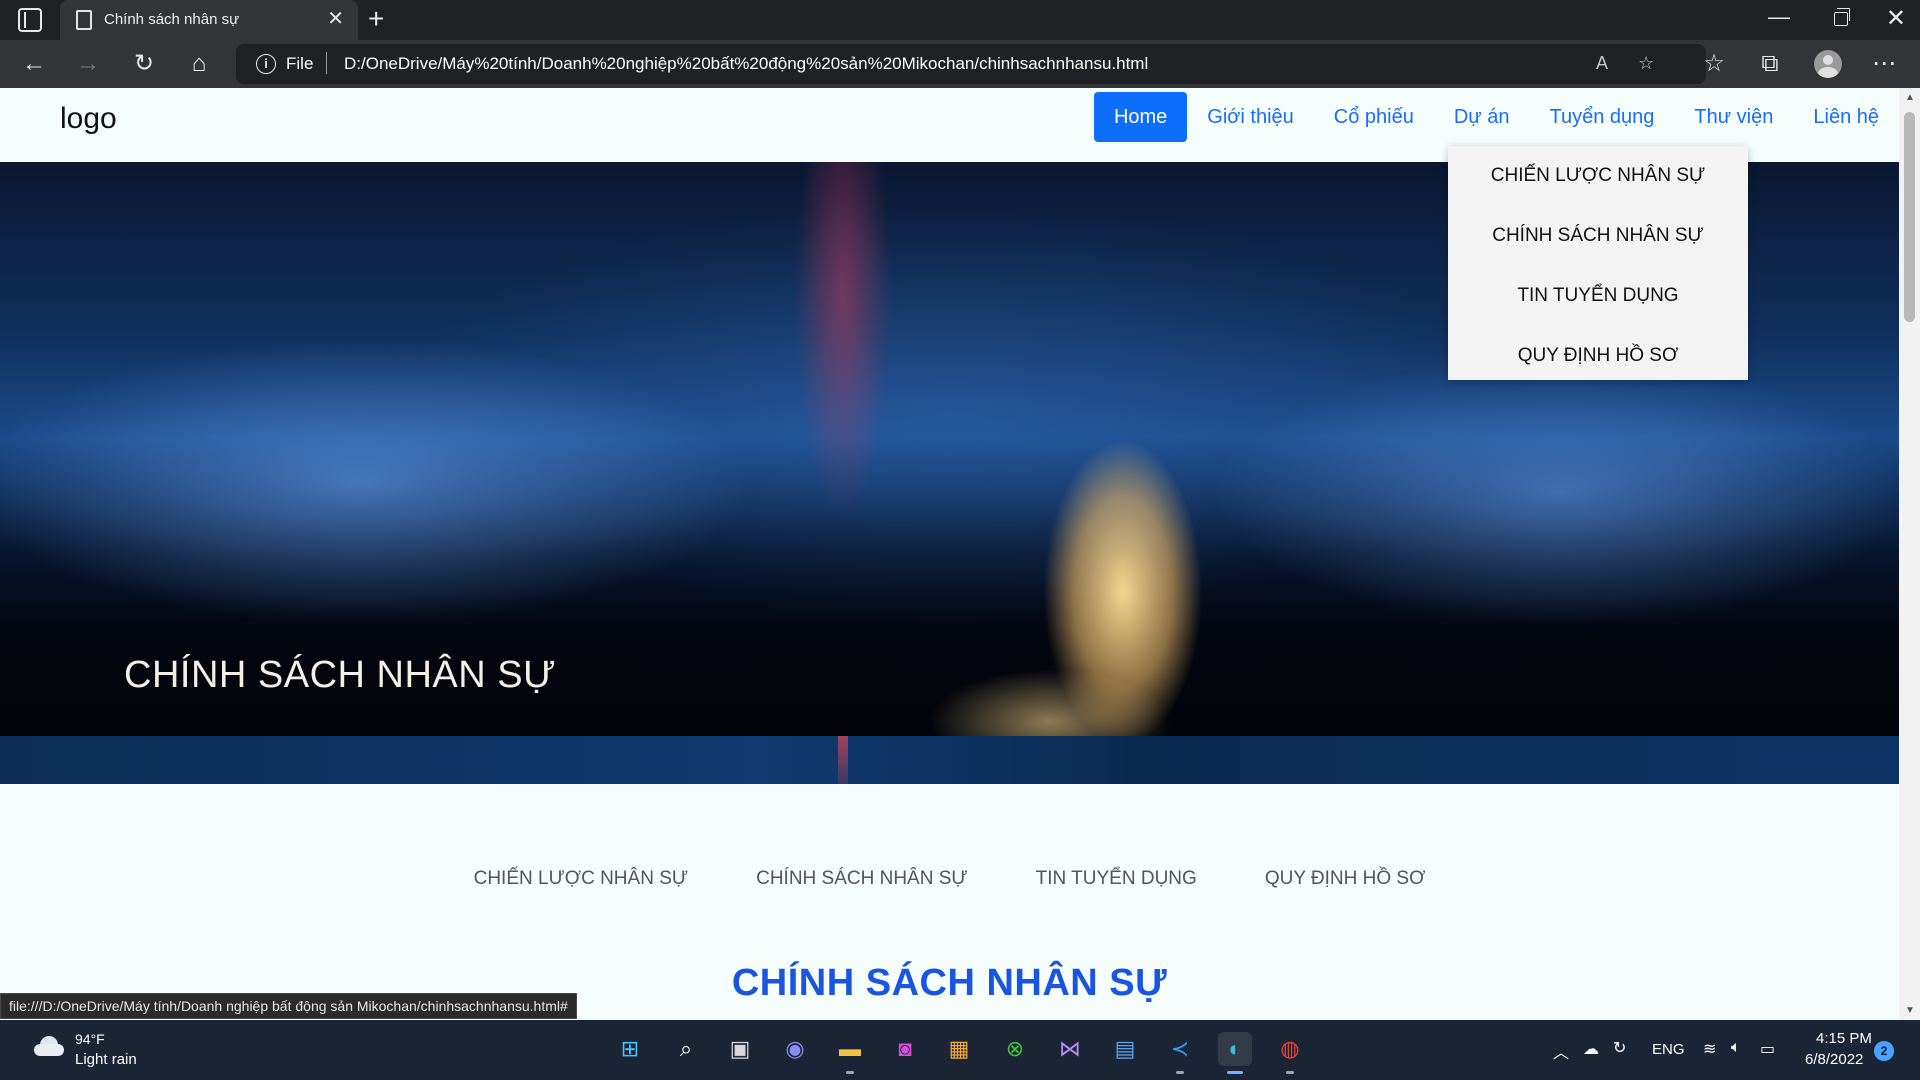 This screenshot has width=1920, height=1080. What do you see at coordinates (144, 64) in the screenshot?
I see `refresh-icon: ↻` at bounding box center [144, 64].